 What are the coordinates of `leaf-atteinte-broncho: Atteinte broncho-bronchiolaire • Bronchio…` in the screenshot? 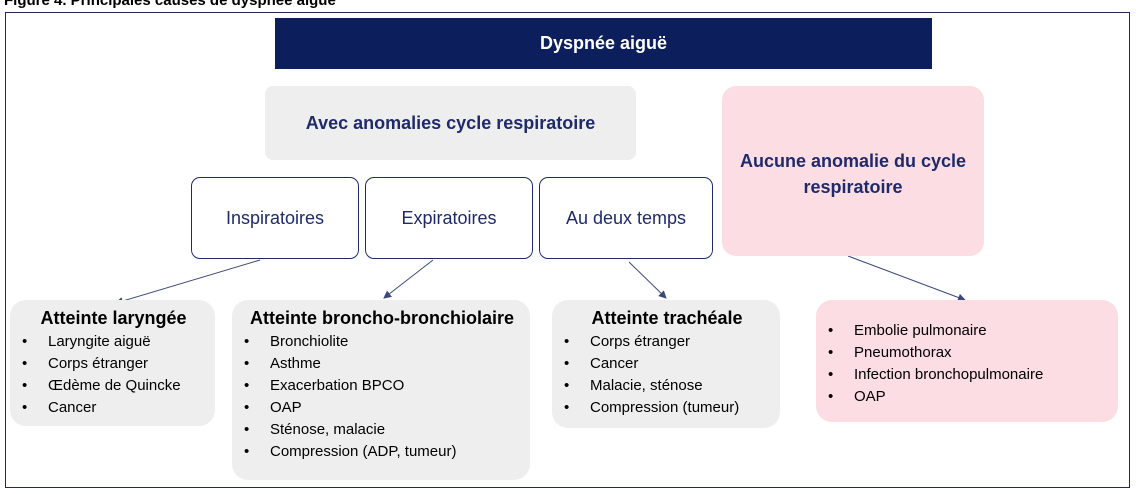 It's located at (381, 390).